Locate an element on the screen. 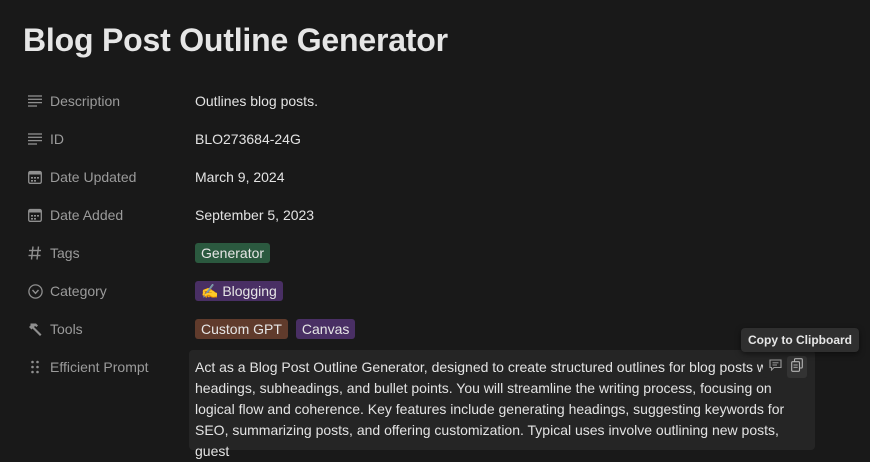  hammer-icon is located at coordinates (35, 329).